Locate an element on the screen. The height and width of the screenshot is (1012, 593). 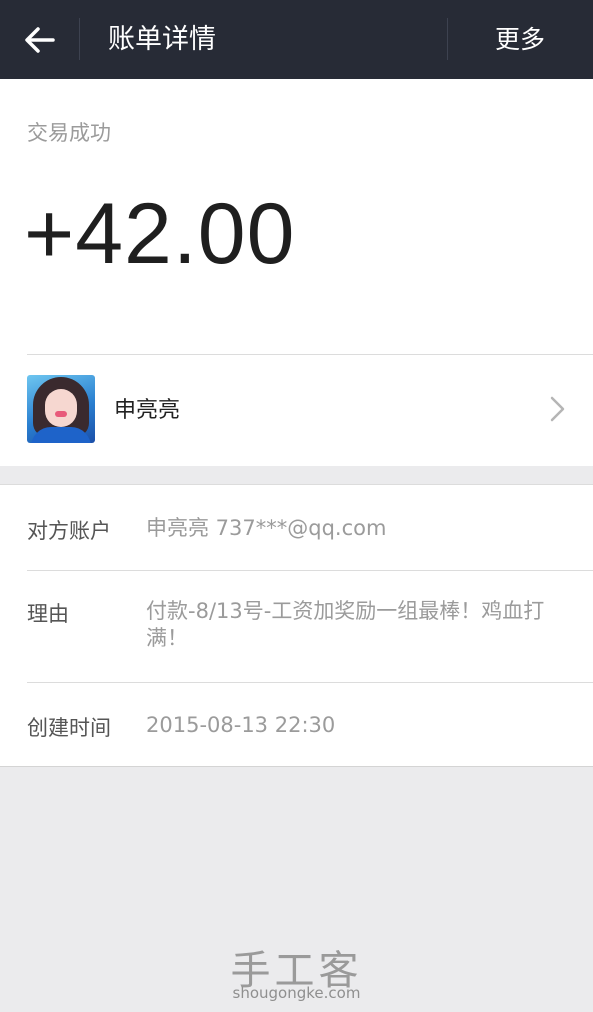
detail-row-created: 创建时间 2015-08-13 22:30 is located at coordinates (296, 725).